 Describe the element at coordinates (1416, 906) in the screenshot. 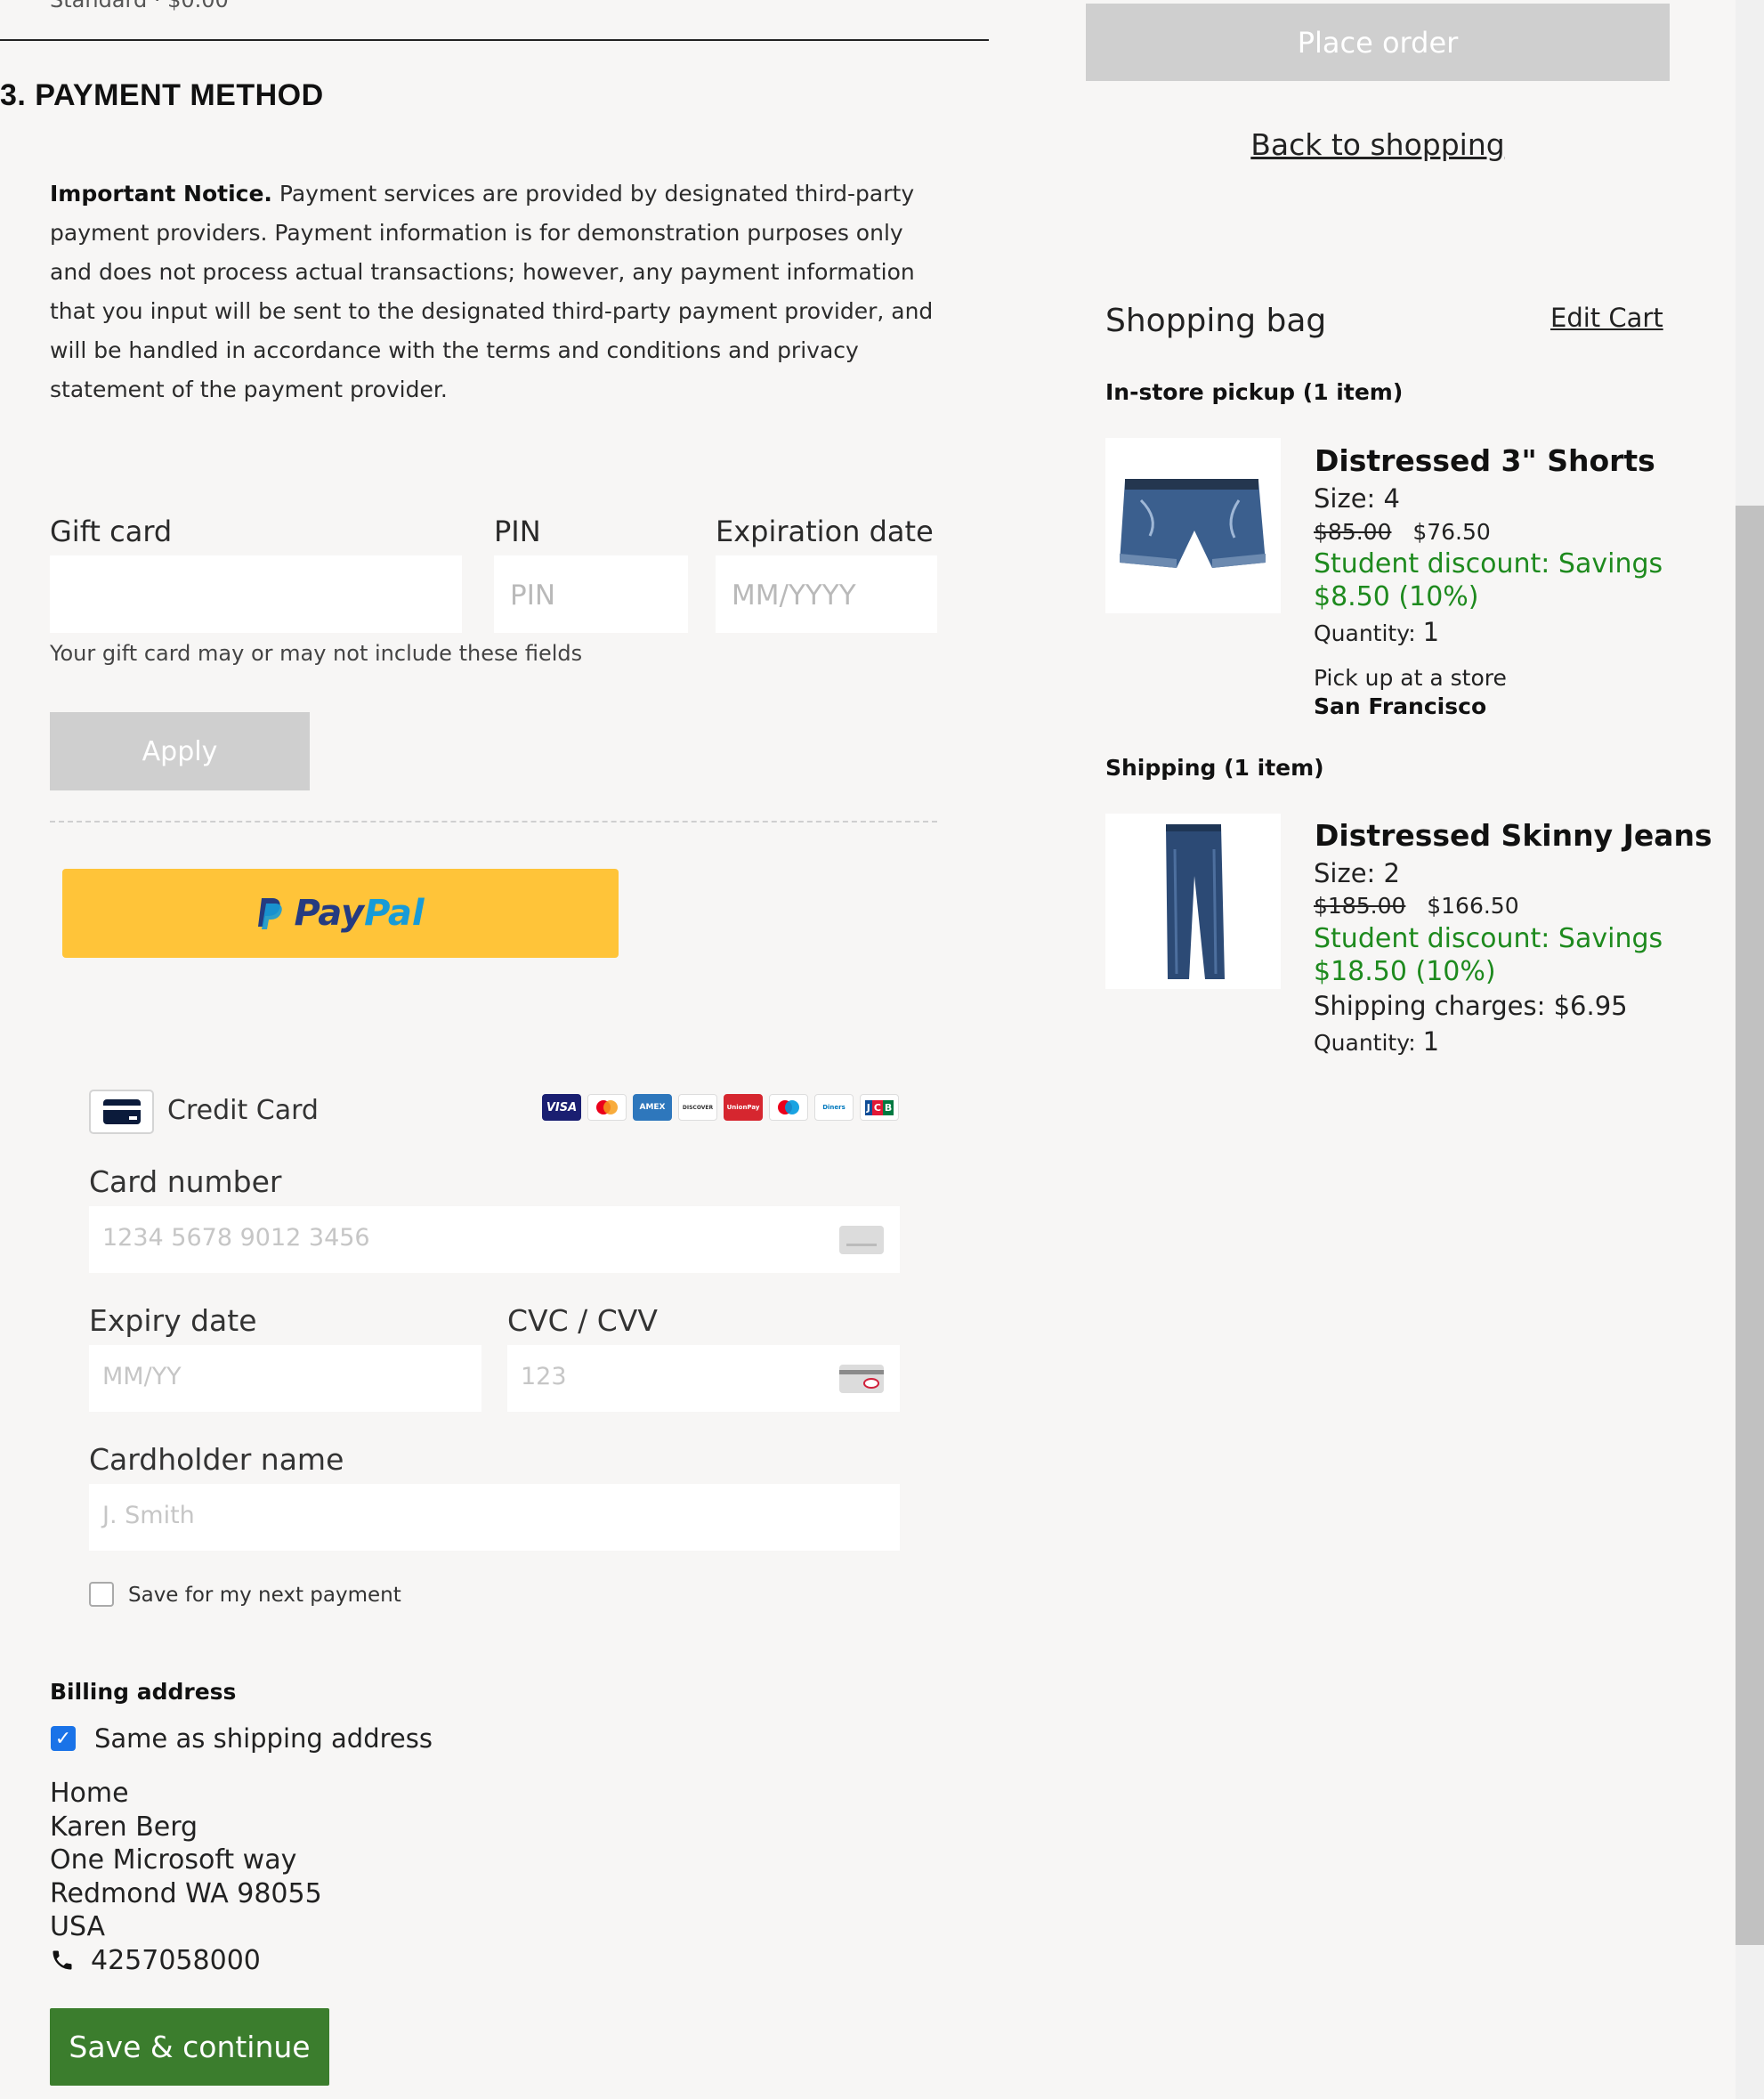

I see `product-price: $185.00 $166.50` at that location.